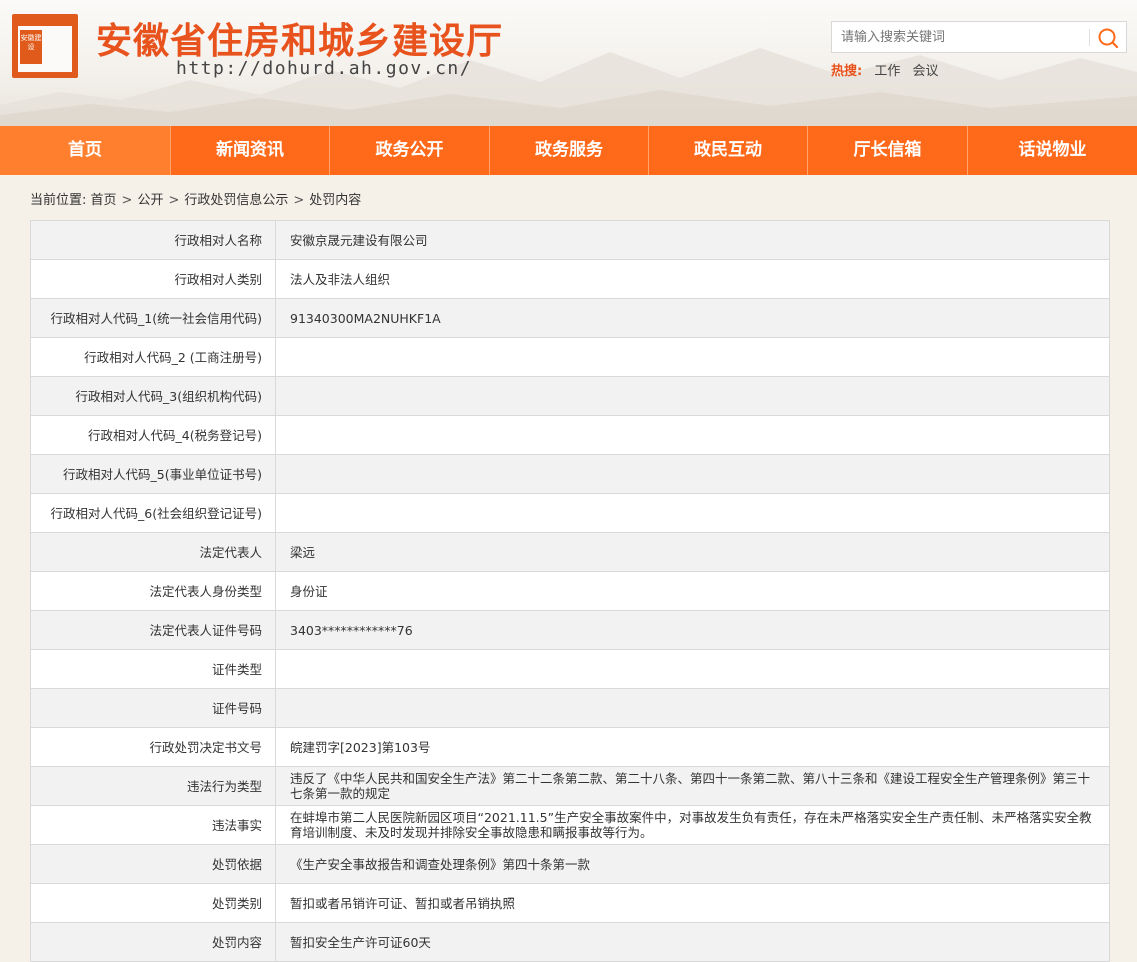 Image resolution: width=1137 pixels, height=962 pixels. What do you see at coordinates (692, 552) in the screenshot?
I see `row-value: 梁远` at bounding box center [692, 552].